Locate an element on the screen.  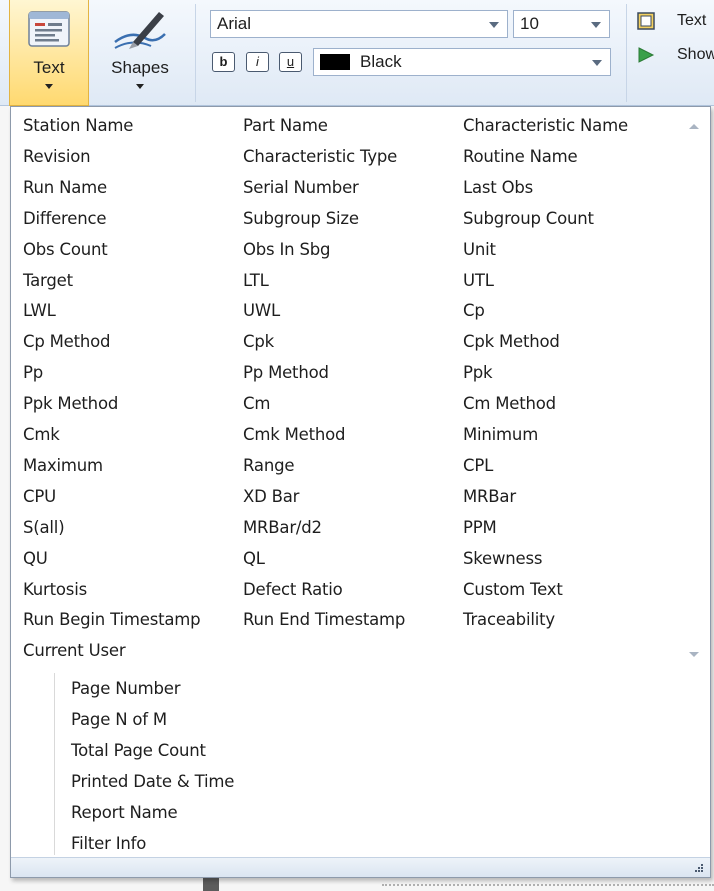
page-field-item: Filter Info is located at coordinates (108, 843).